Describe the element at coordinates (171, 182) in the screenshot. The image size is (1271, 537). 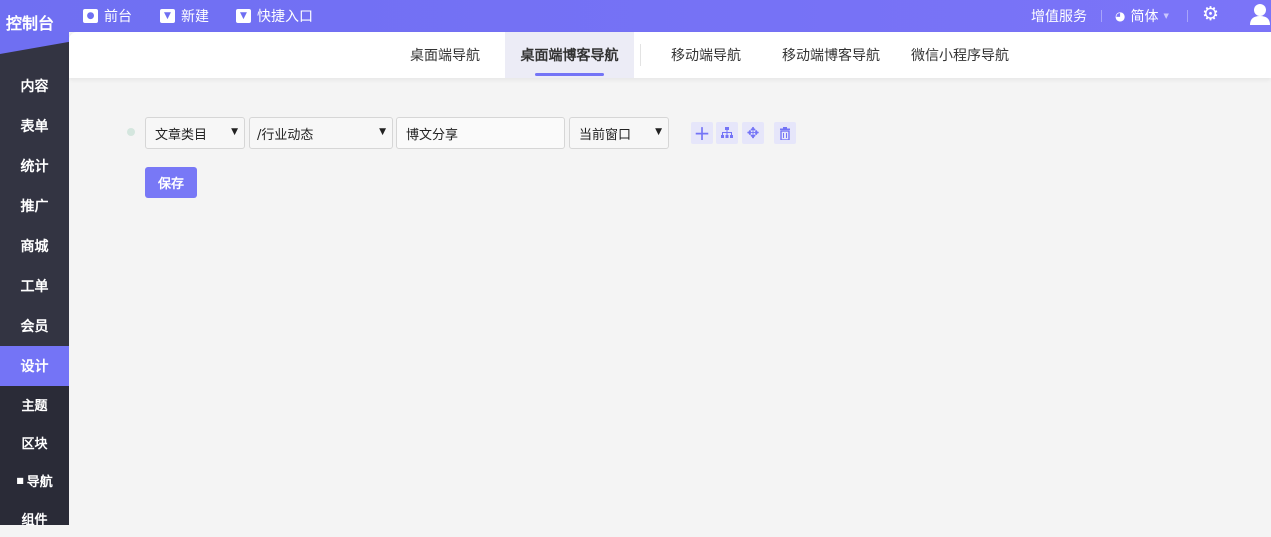
I see `save-button: 保存` at that location.